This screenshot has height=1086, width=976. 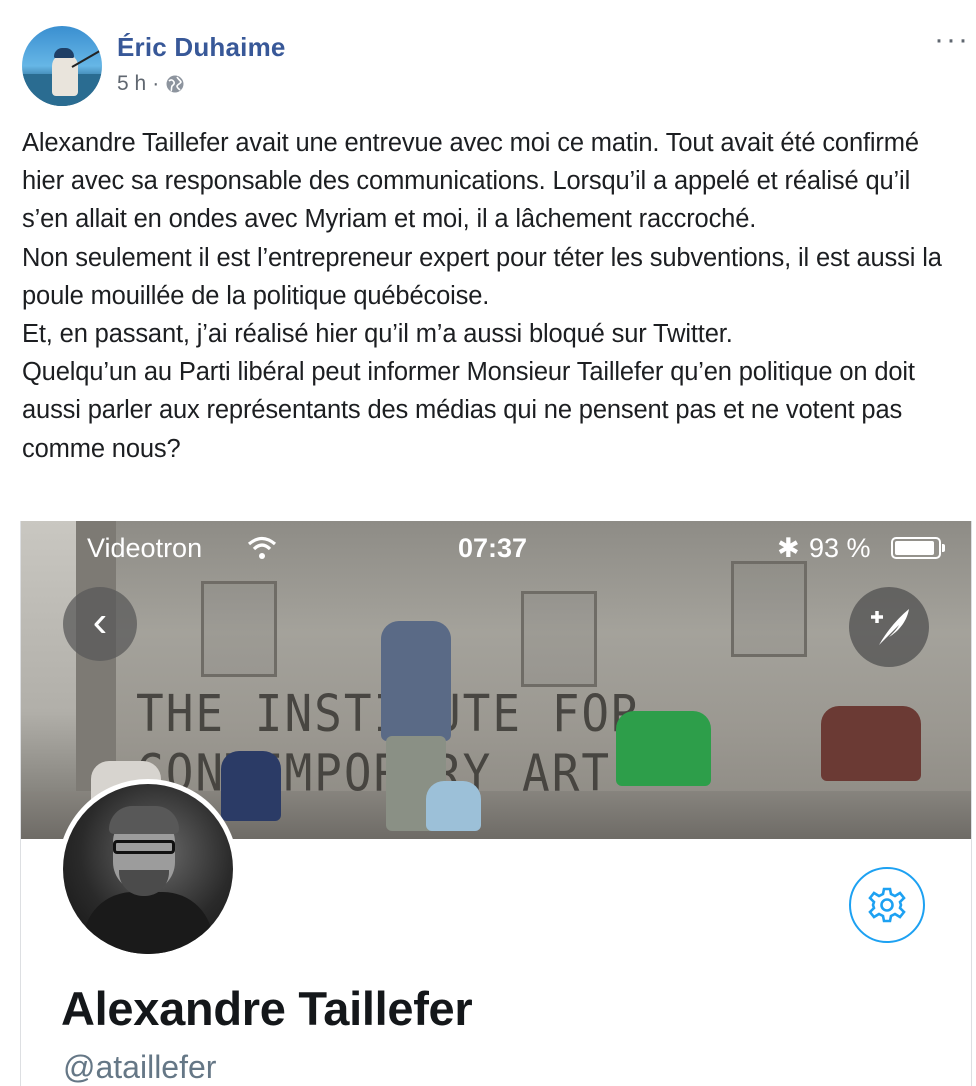 What do you see at coordinates (62, 66) in the screenshot?
I see `author-avatar` at bounding box center [62, 66].